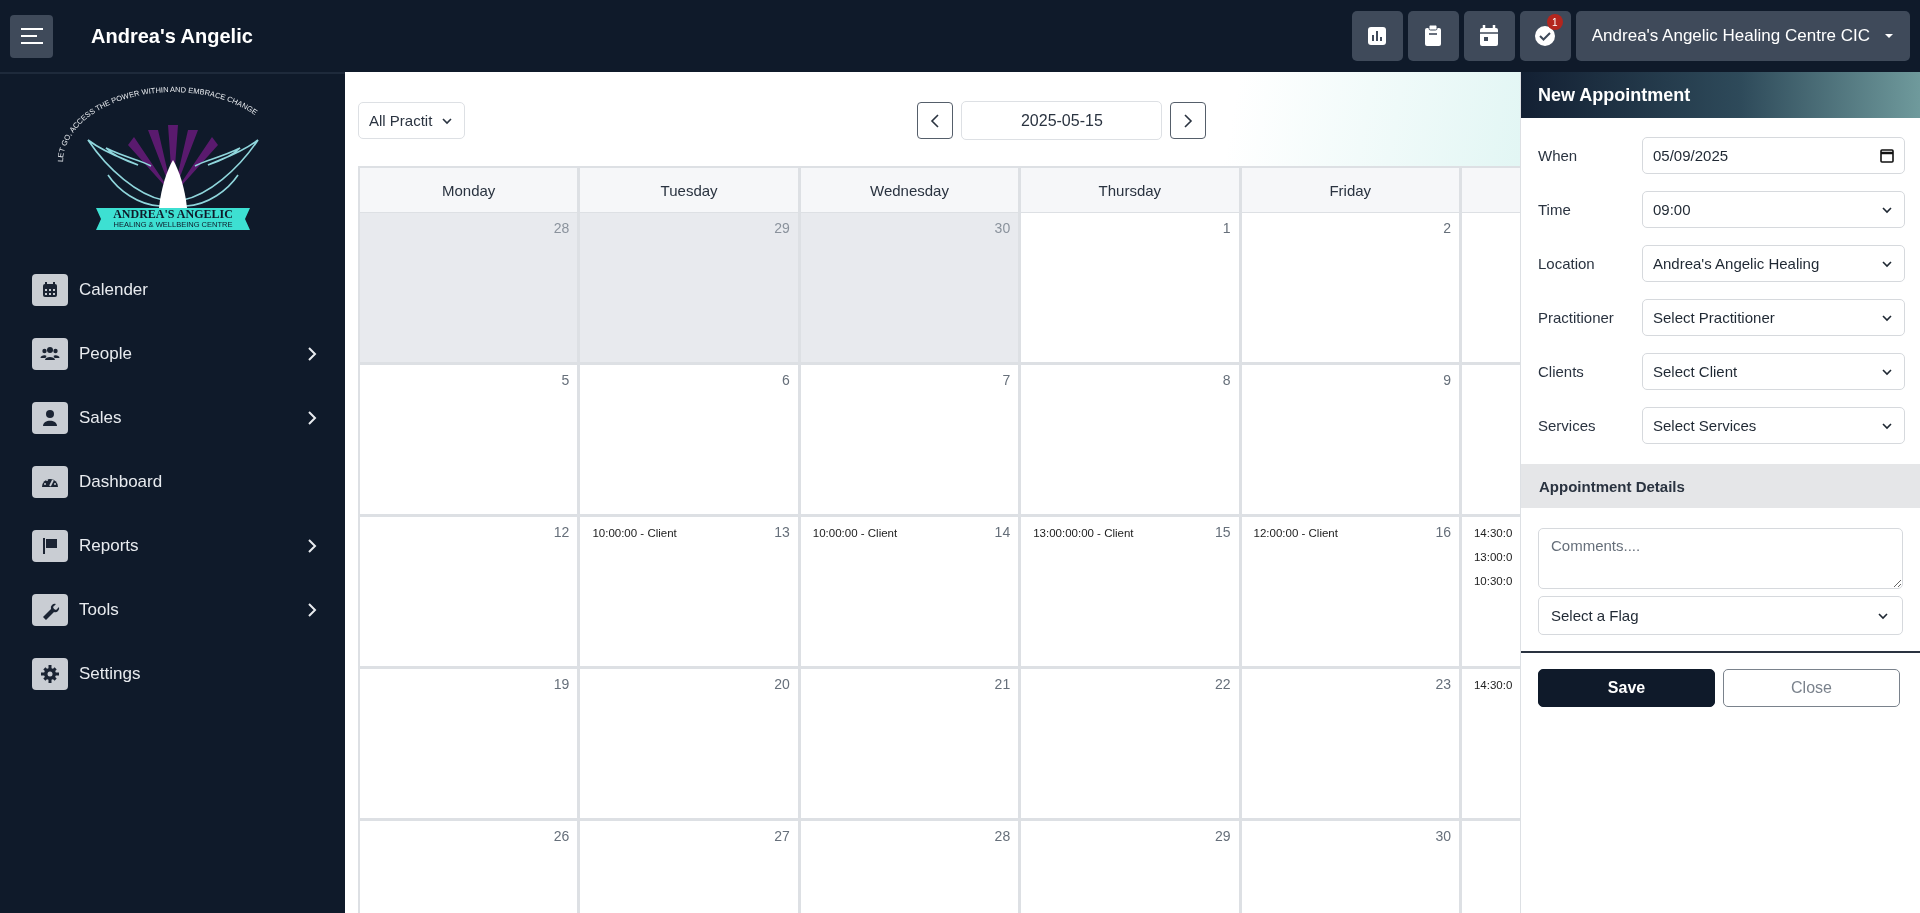  What do you see at coordinates (1351, 745) in the screenshot?
I see `day-cell: 23` at bounding box center [1351, 745].